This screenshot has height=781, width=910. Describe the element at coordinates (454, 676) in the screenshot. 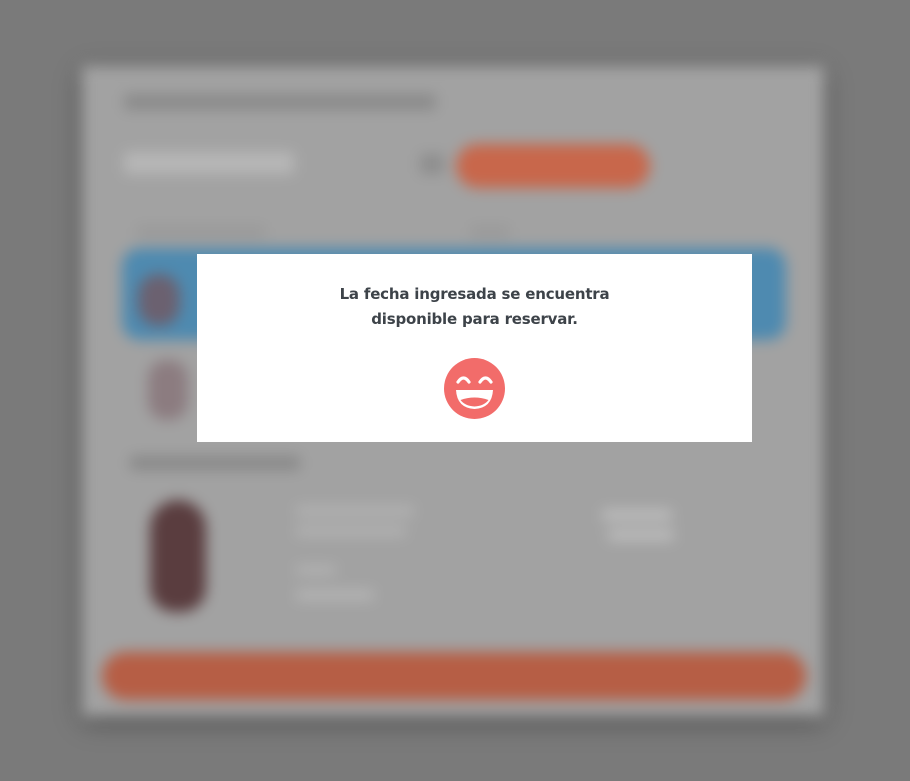

I see `background-submit-button` at that location.